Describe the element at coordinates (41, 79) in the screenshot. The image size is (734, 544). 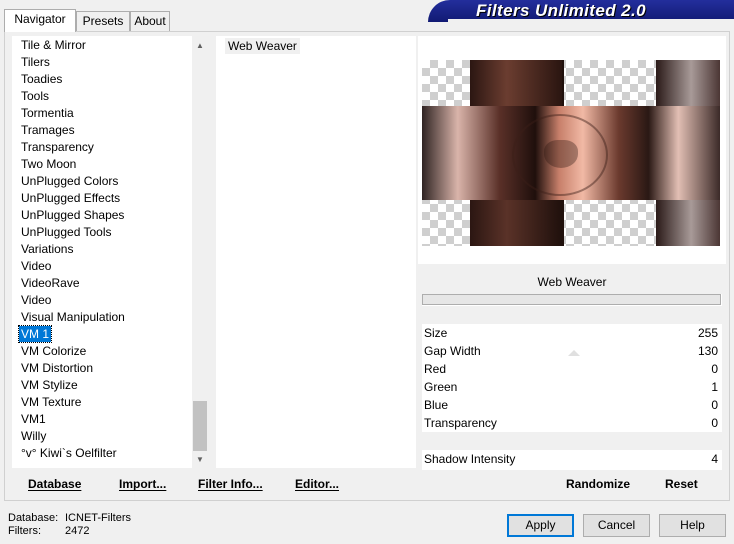
I see `category-item: Toadies` at that location.